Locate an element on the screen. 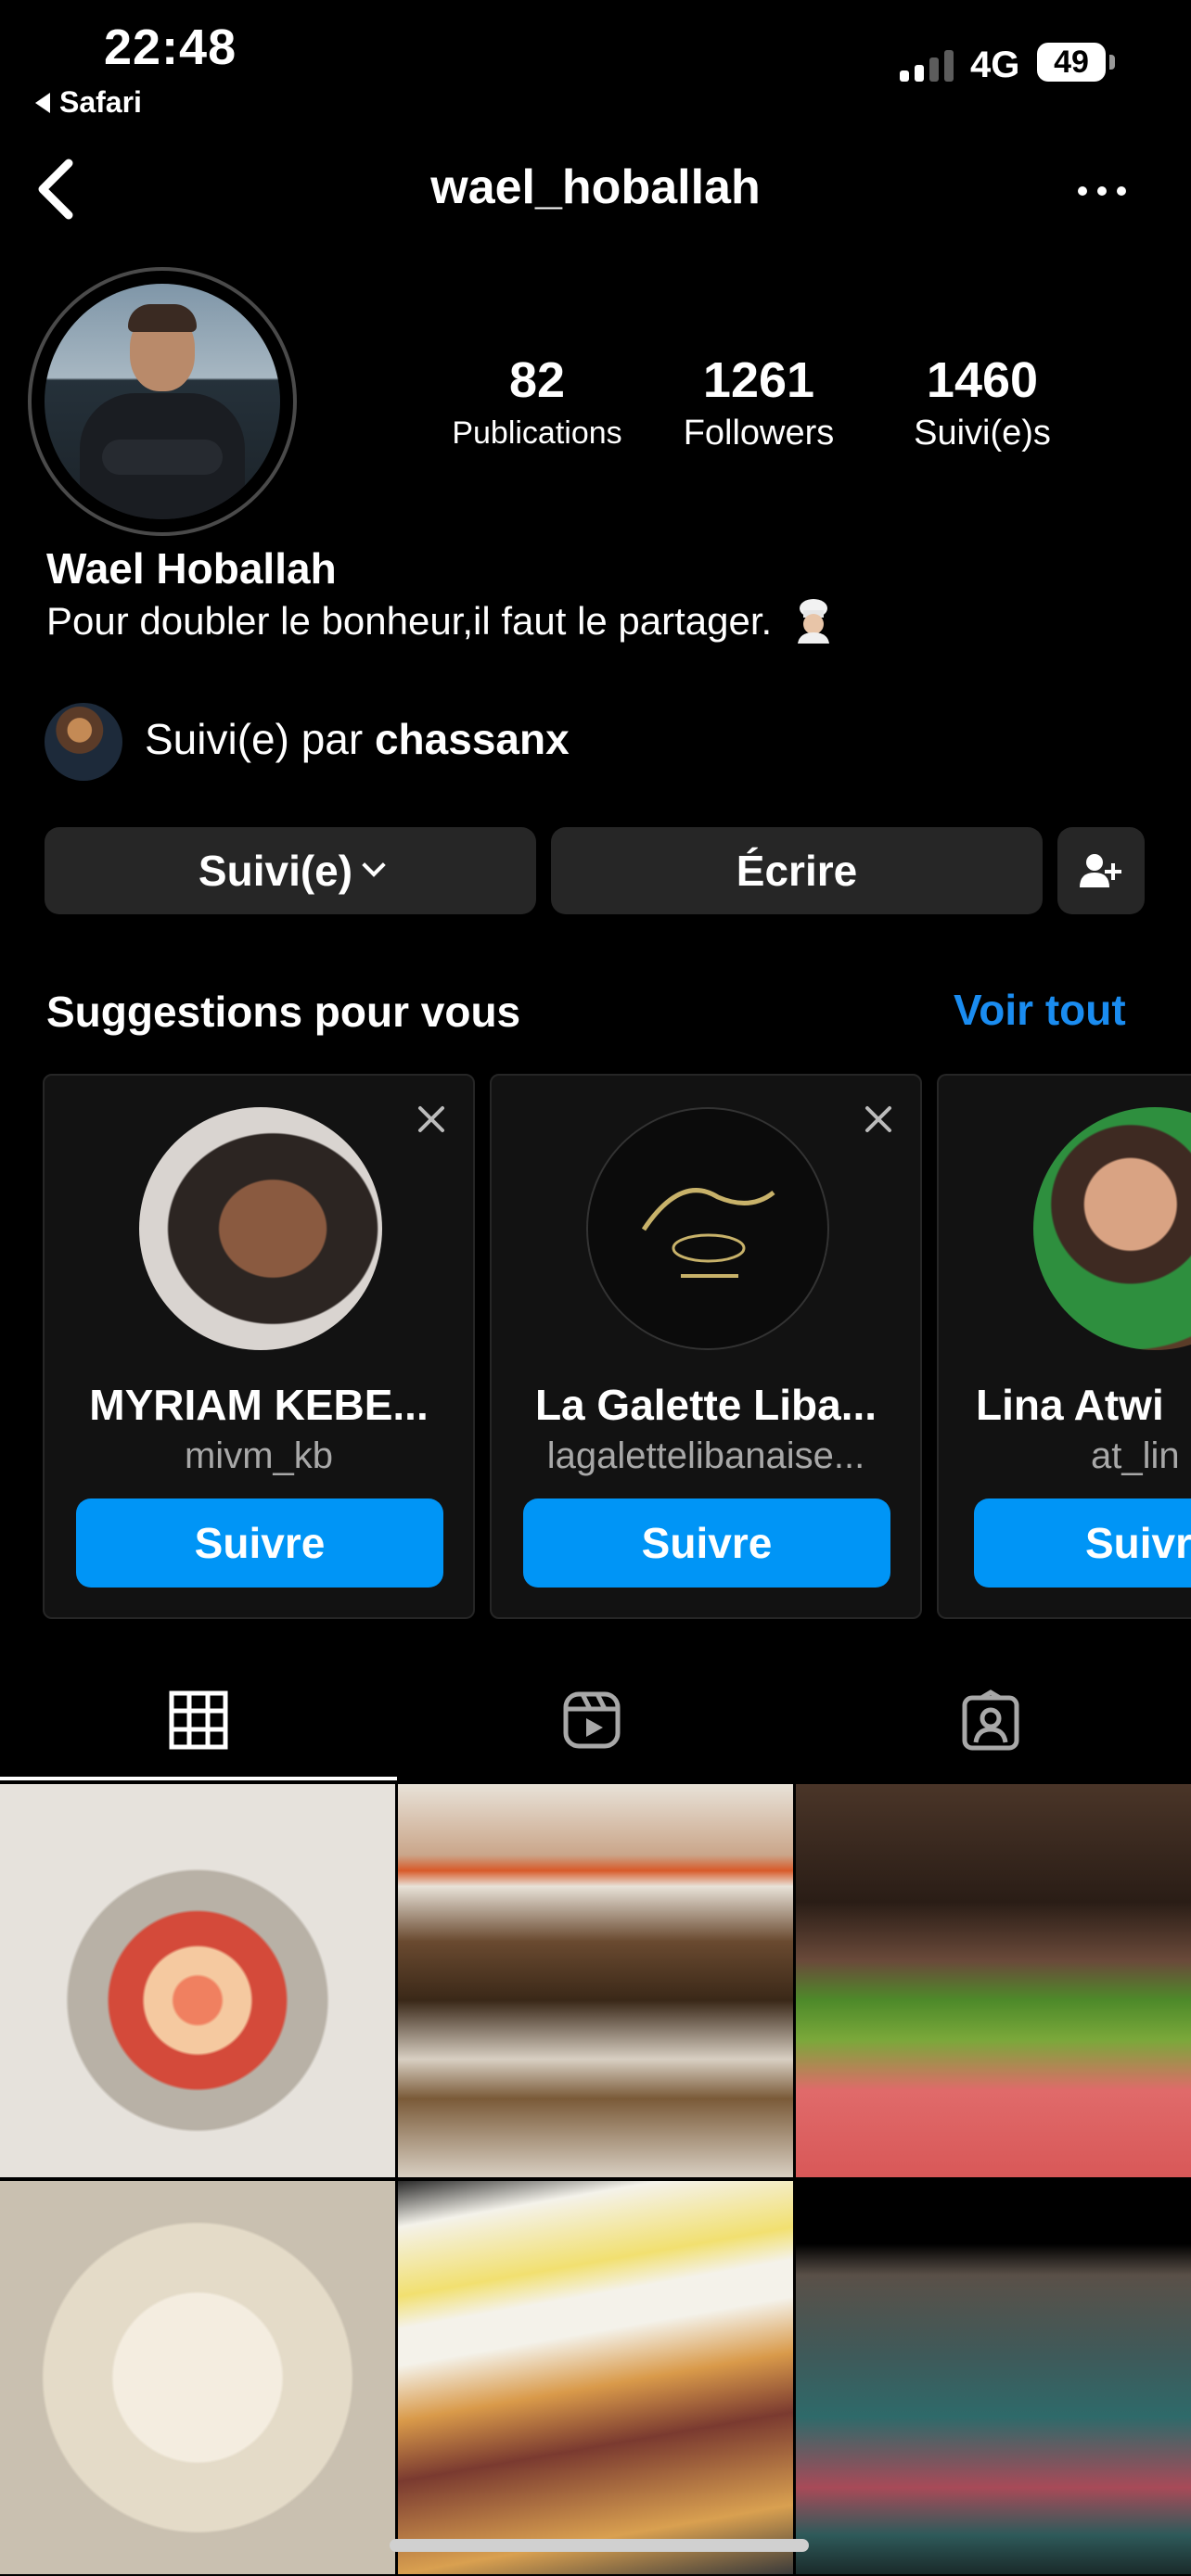  reels-icon is located at coordinates (591, 1720).